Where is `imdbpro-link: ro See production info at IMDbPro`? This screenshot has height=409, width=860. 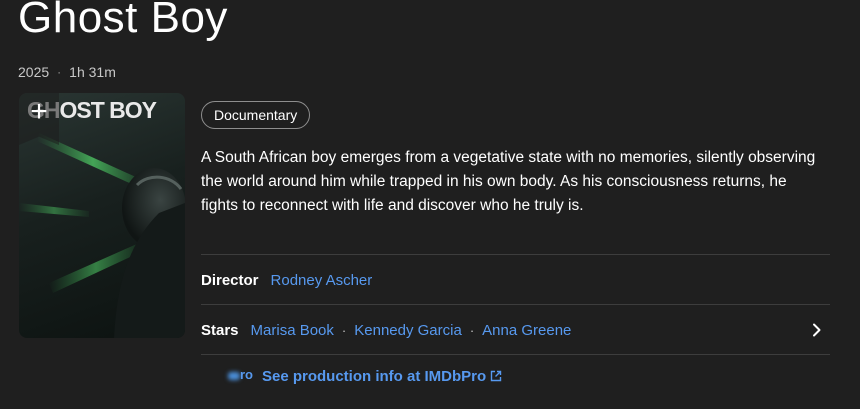 imdbpro-link: ro See production info at IMDbPro is located at coordinates (365, 376).